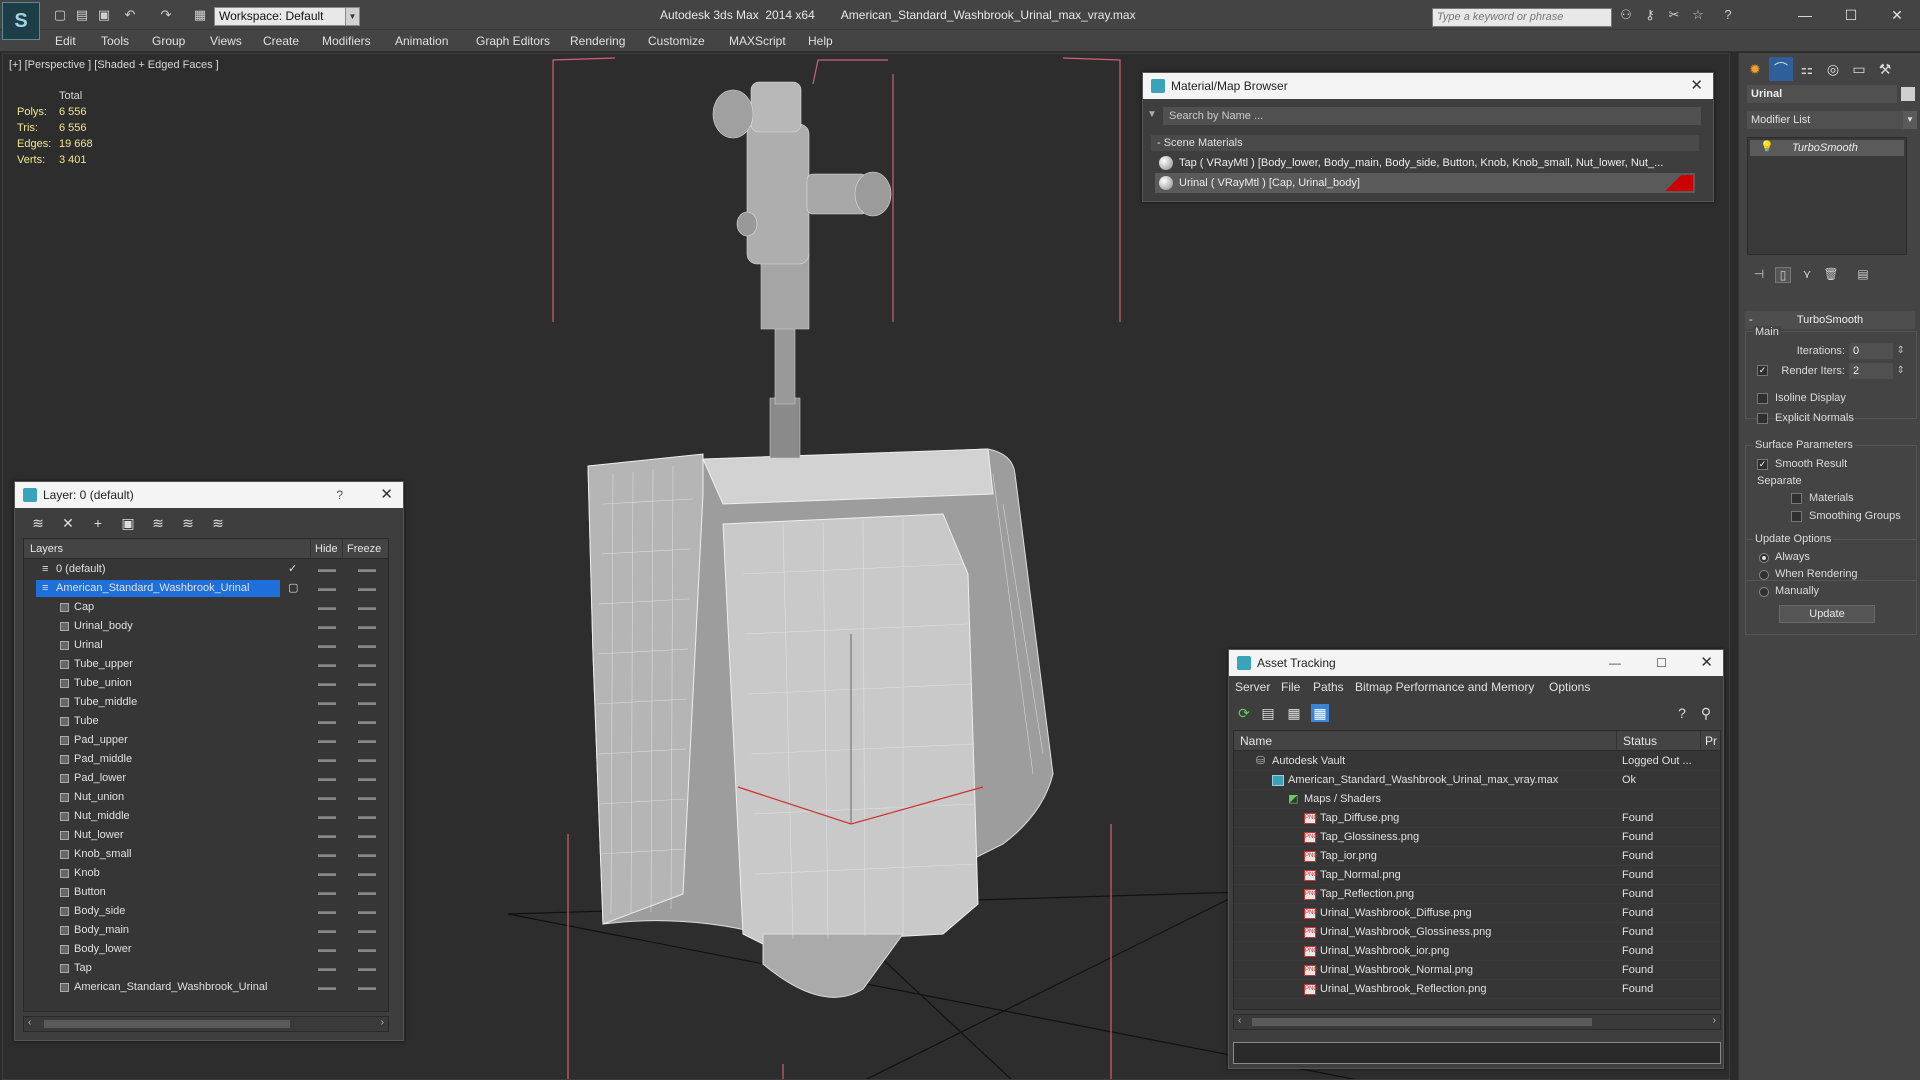  I want to click on asset-menu-file: File, so click(1290, 687).